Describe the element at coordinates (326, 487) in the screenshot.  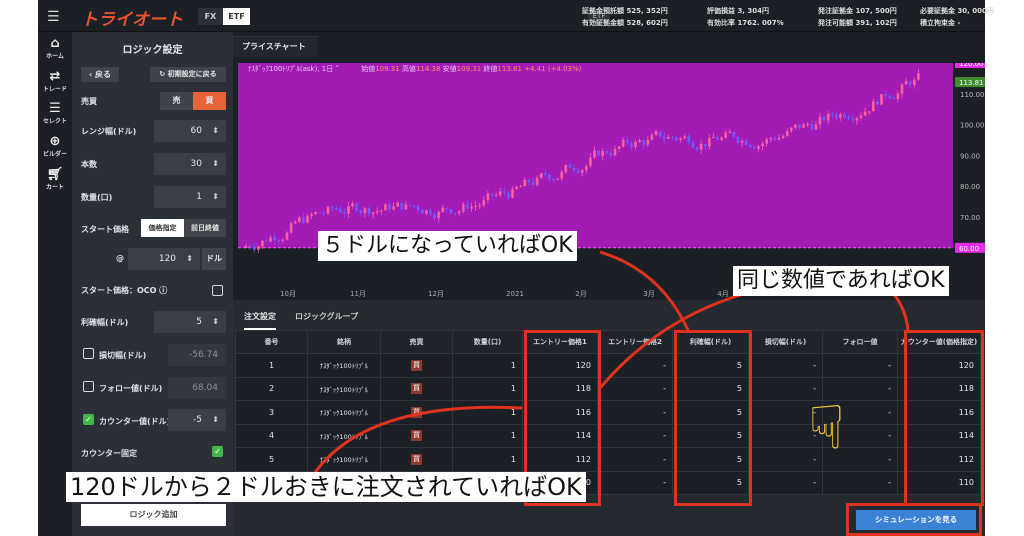
I see `annotation-note: 120ドルから２ドルおきに注文されていればOK` at that location.